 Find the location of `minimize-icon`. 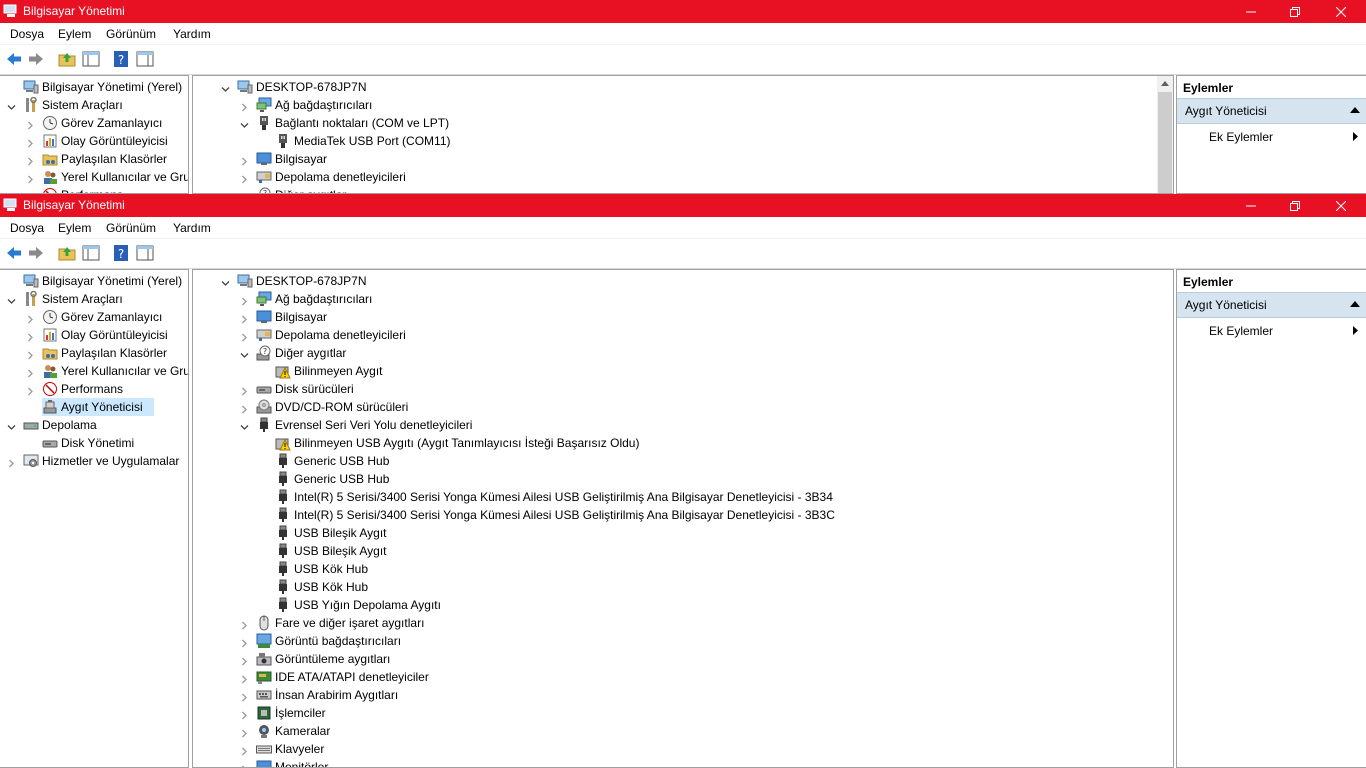

minimize-icon is located at coordinates (1251, 11).